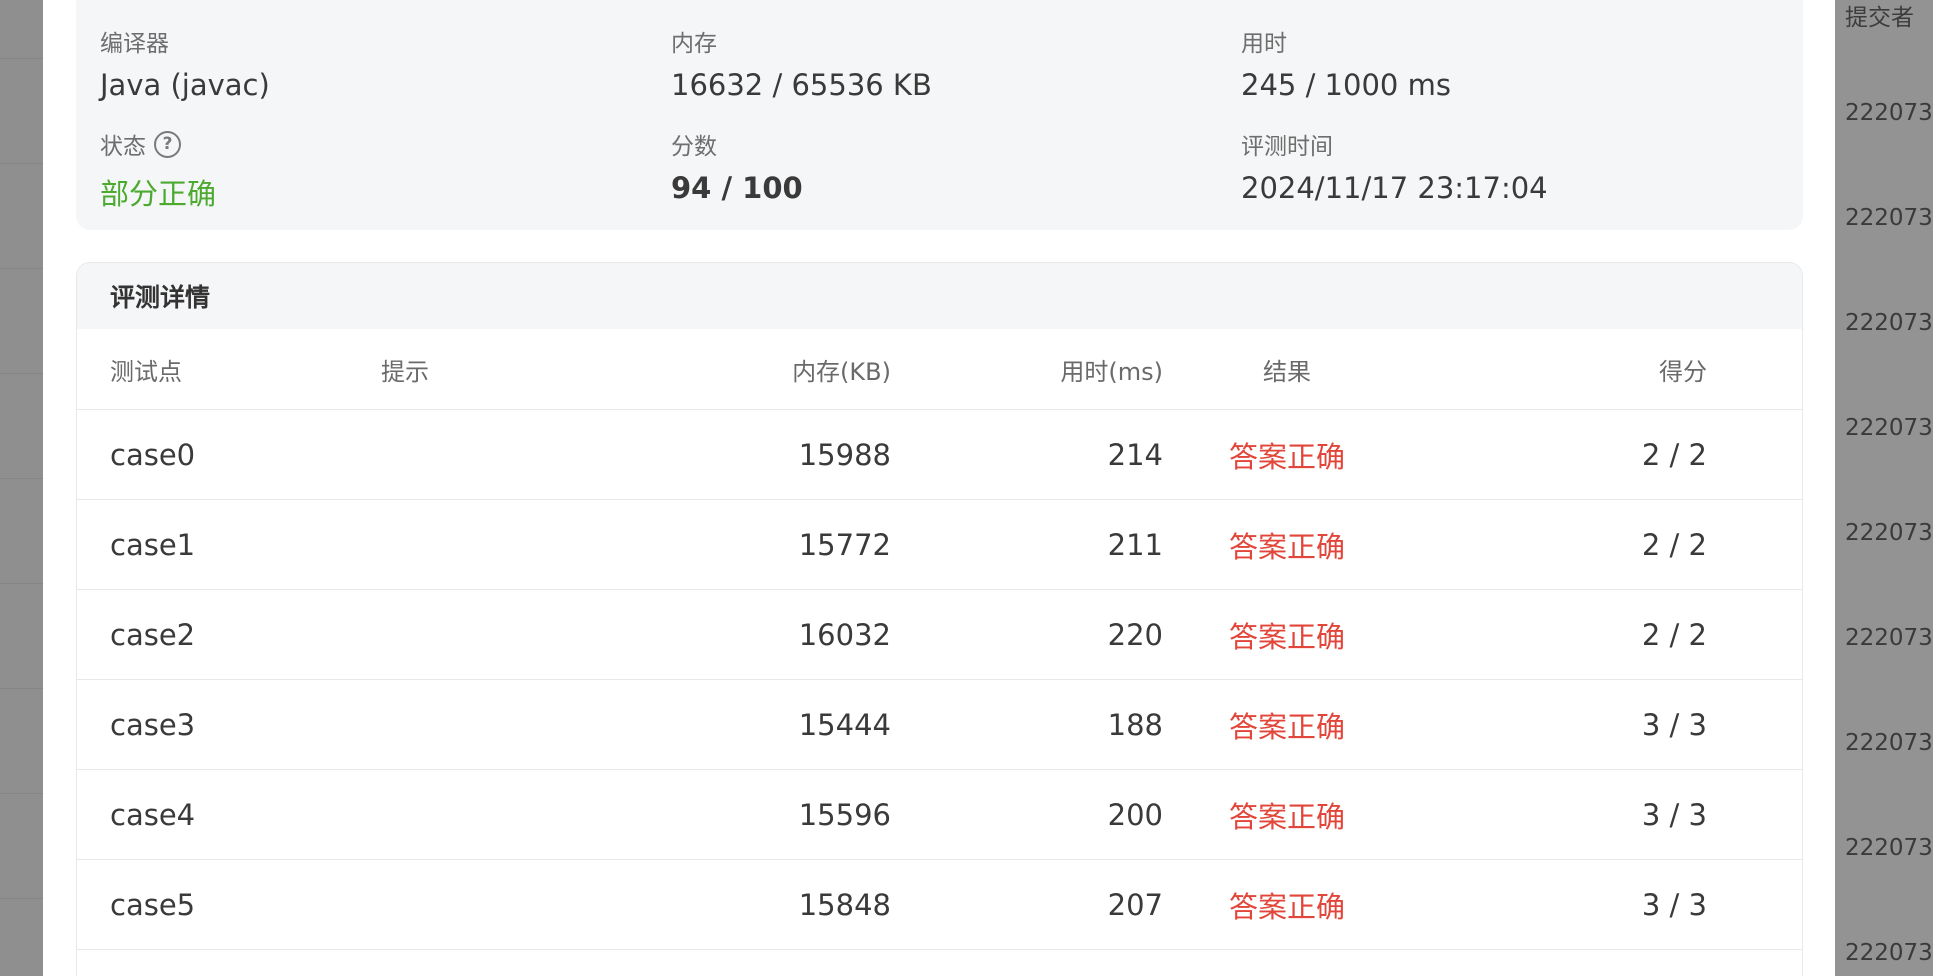 The height and width of the screenshot is (976, 1933). I want to click on case-name: case2, so click(153, 634).